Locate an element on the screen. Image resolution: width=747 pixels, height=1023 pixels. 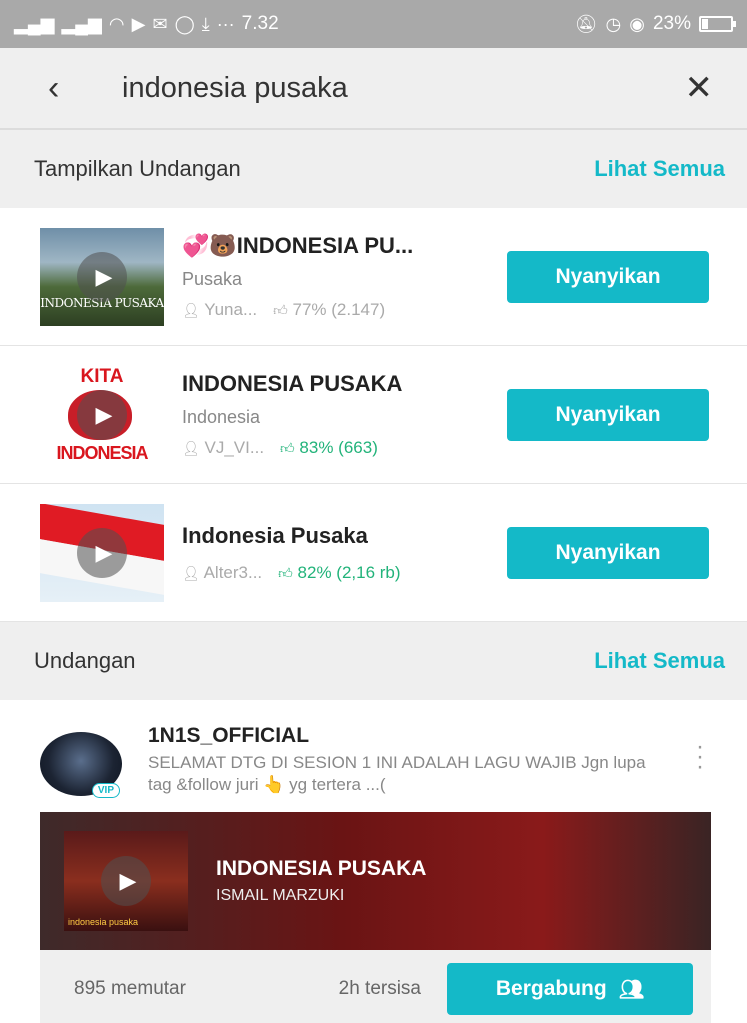
thumbnail-caption-top: KITA is located at coordinates (102, 376).